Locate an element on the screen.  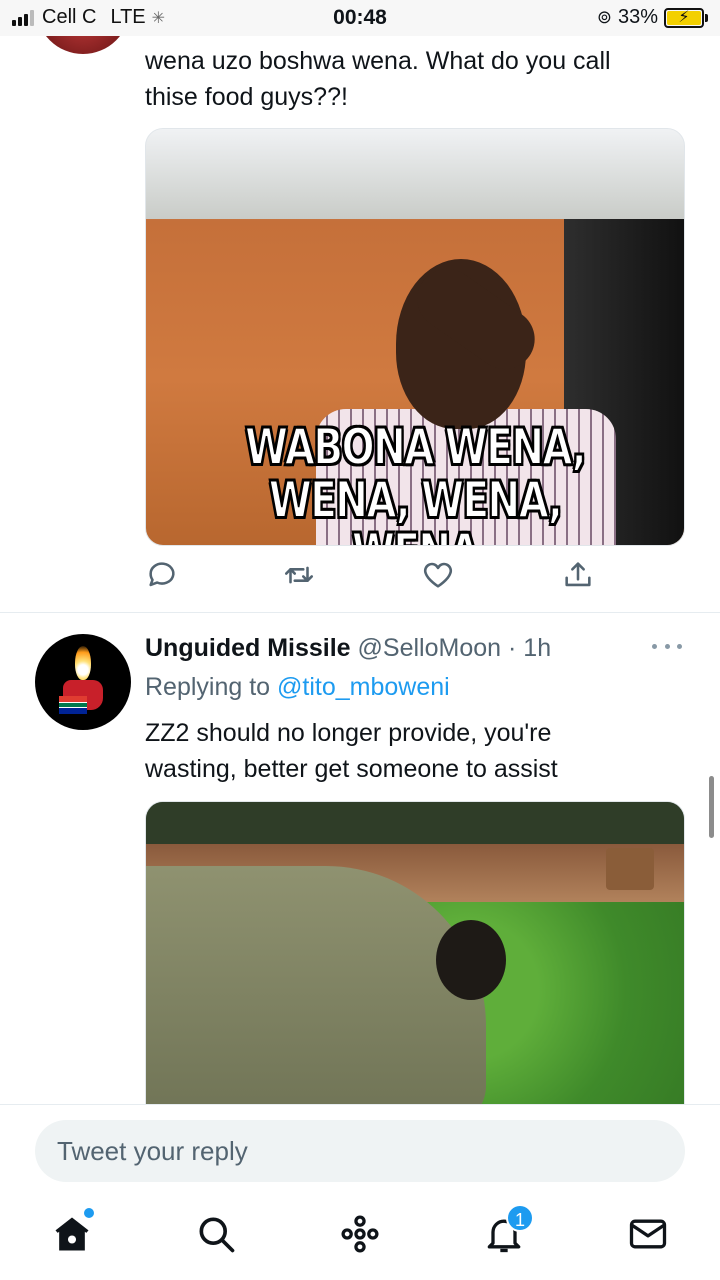
avatar is located at coordinates (83, 682).